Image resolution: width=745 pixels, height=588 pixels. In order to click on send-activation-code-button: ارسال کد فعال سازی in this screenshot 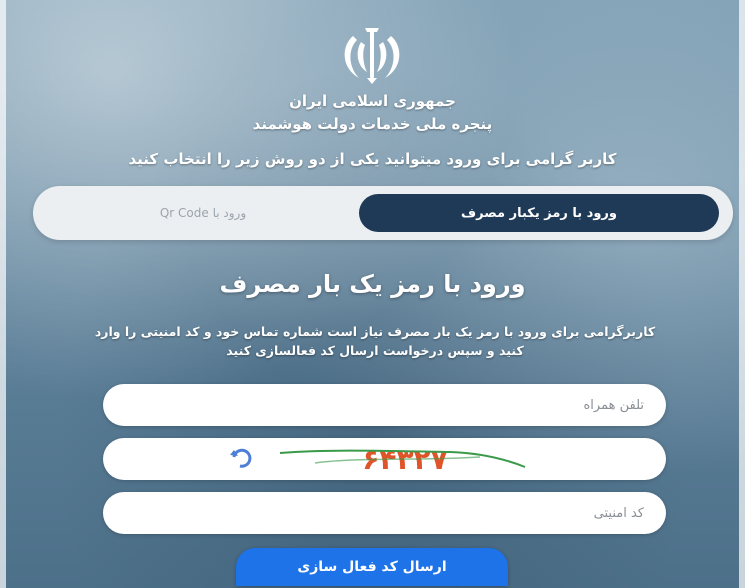, I will do `click(372, 567)`.